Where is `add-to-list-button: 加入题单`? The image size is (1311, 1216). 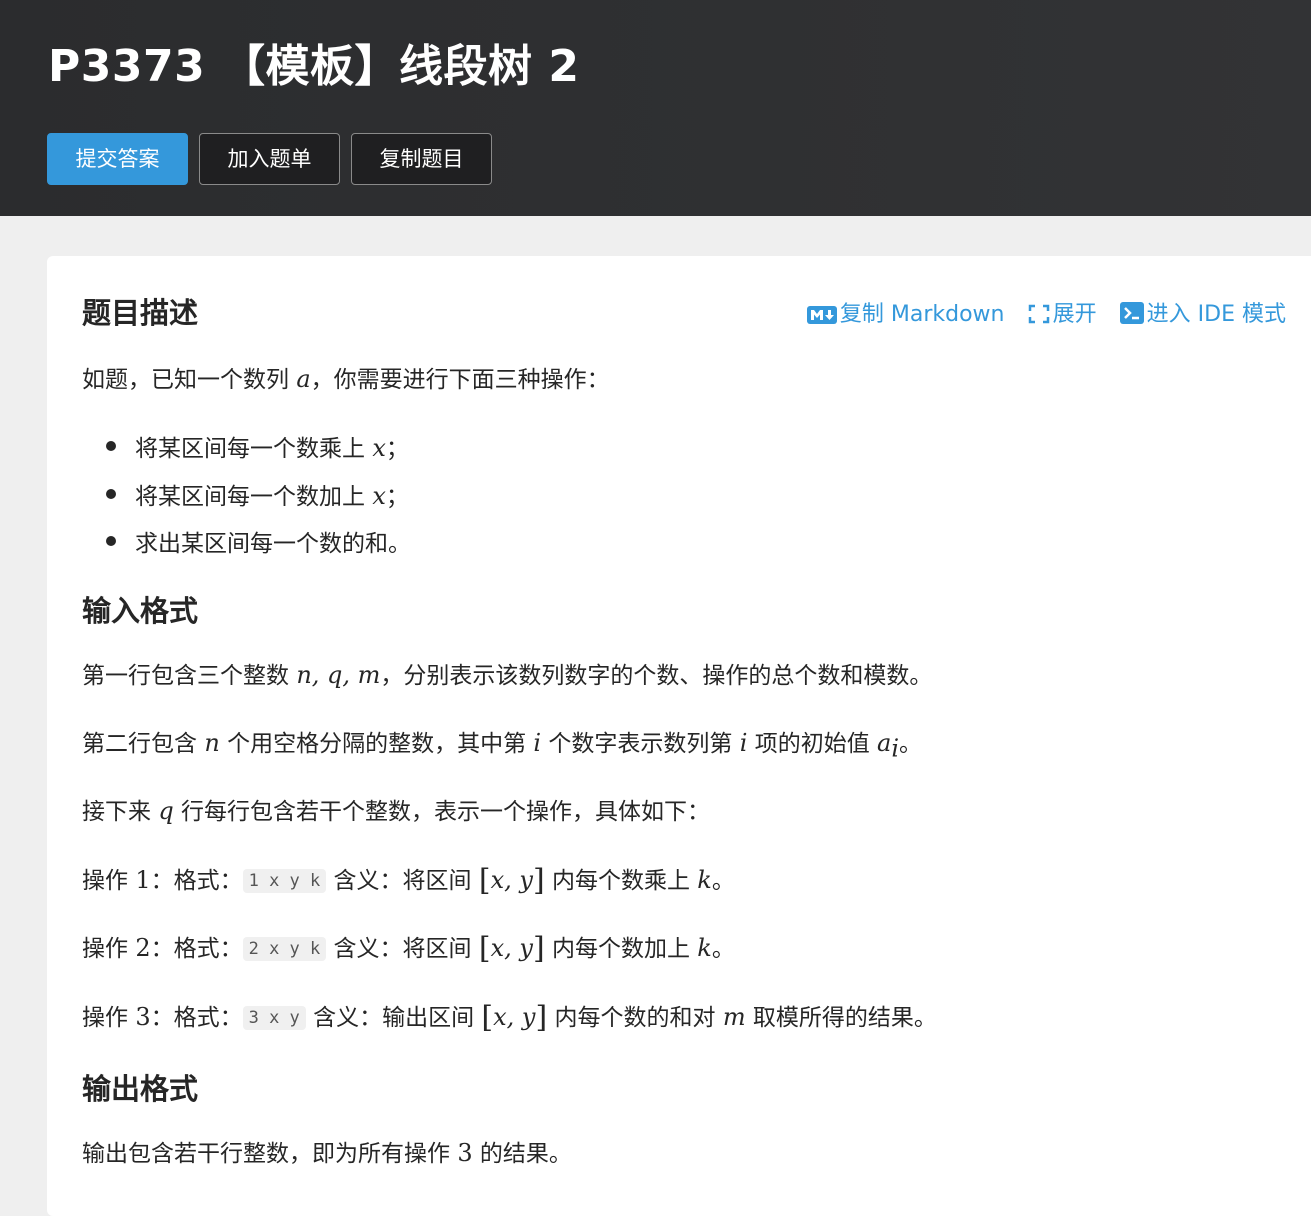 add-to-list-button: 加入题单 is located at coordinates (269, 159).